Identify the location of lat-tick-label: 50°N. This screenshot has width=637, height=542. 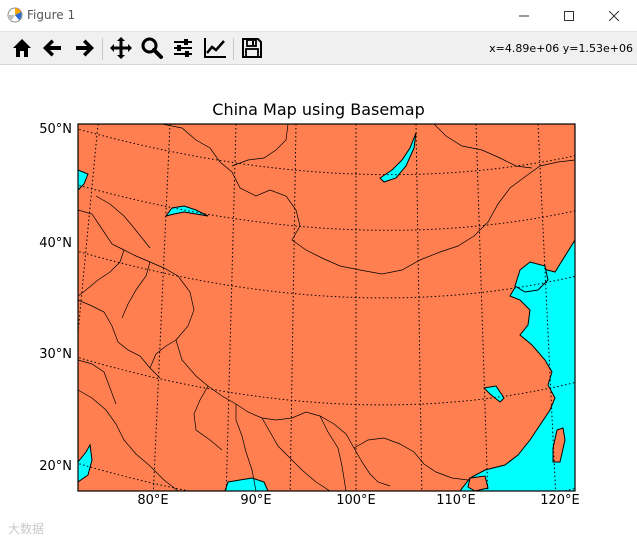
(55, 129).